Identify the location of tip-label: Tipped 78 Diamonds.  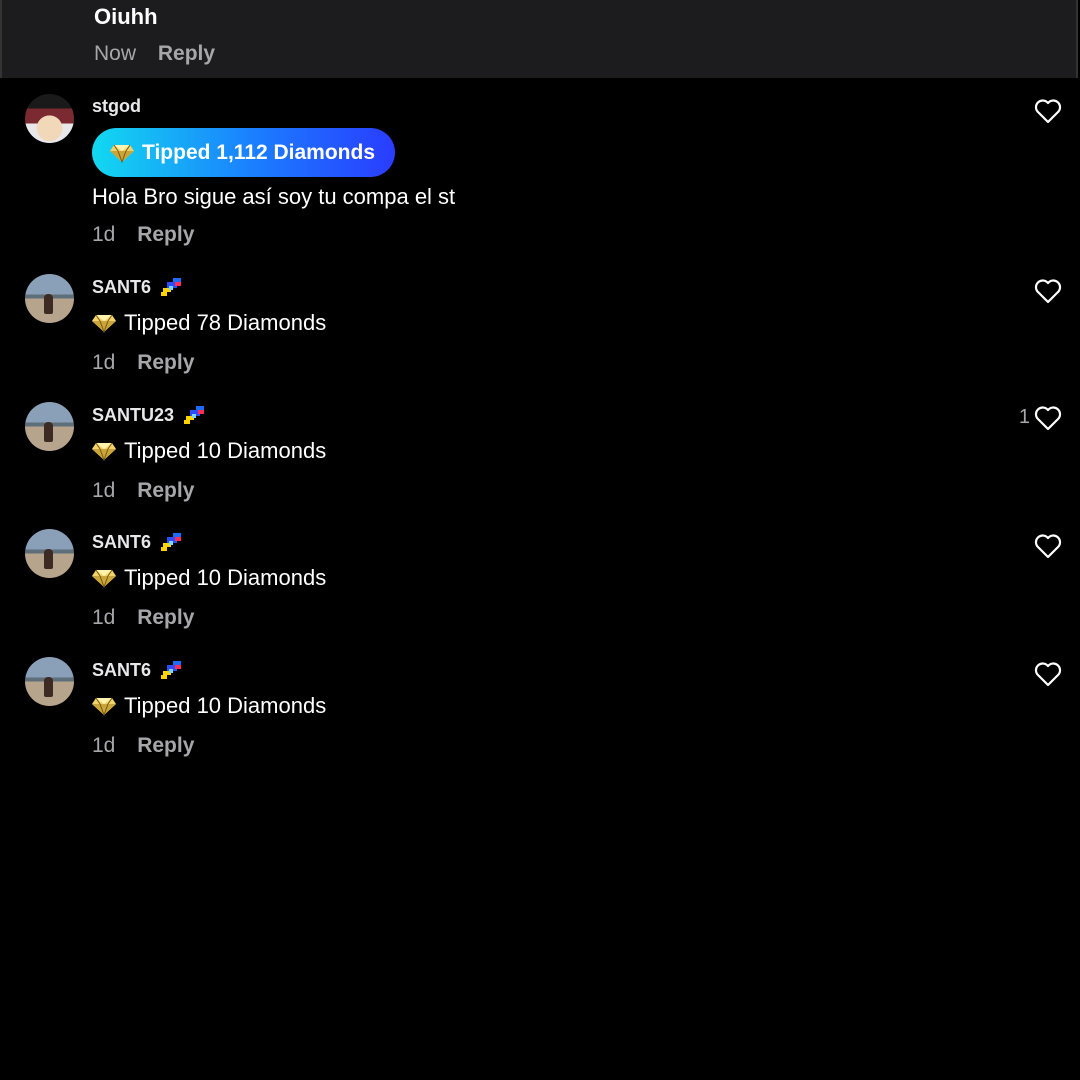
(225, 322).